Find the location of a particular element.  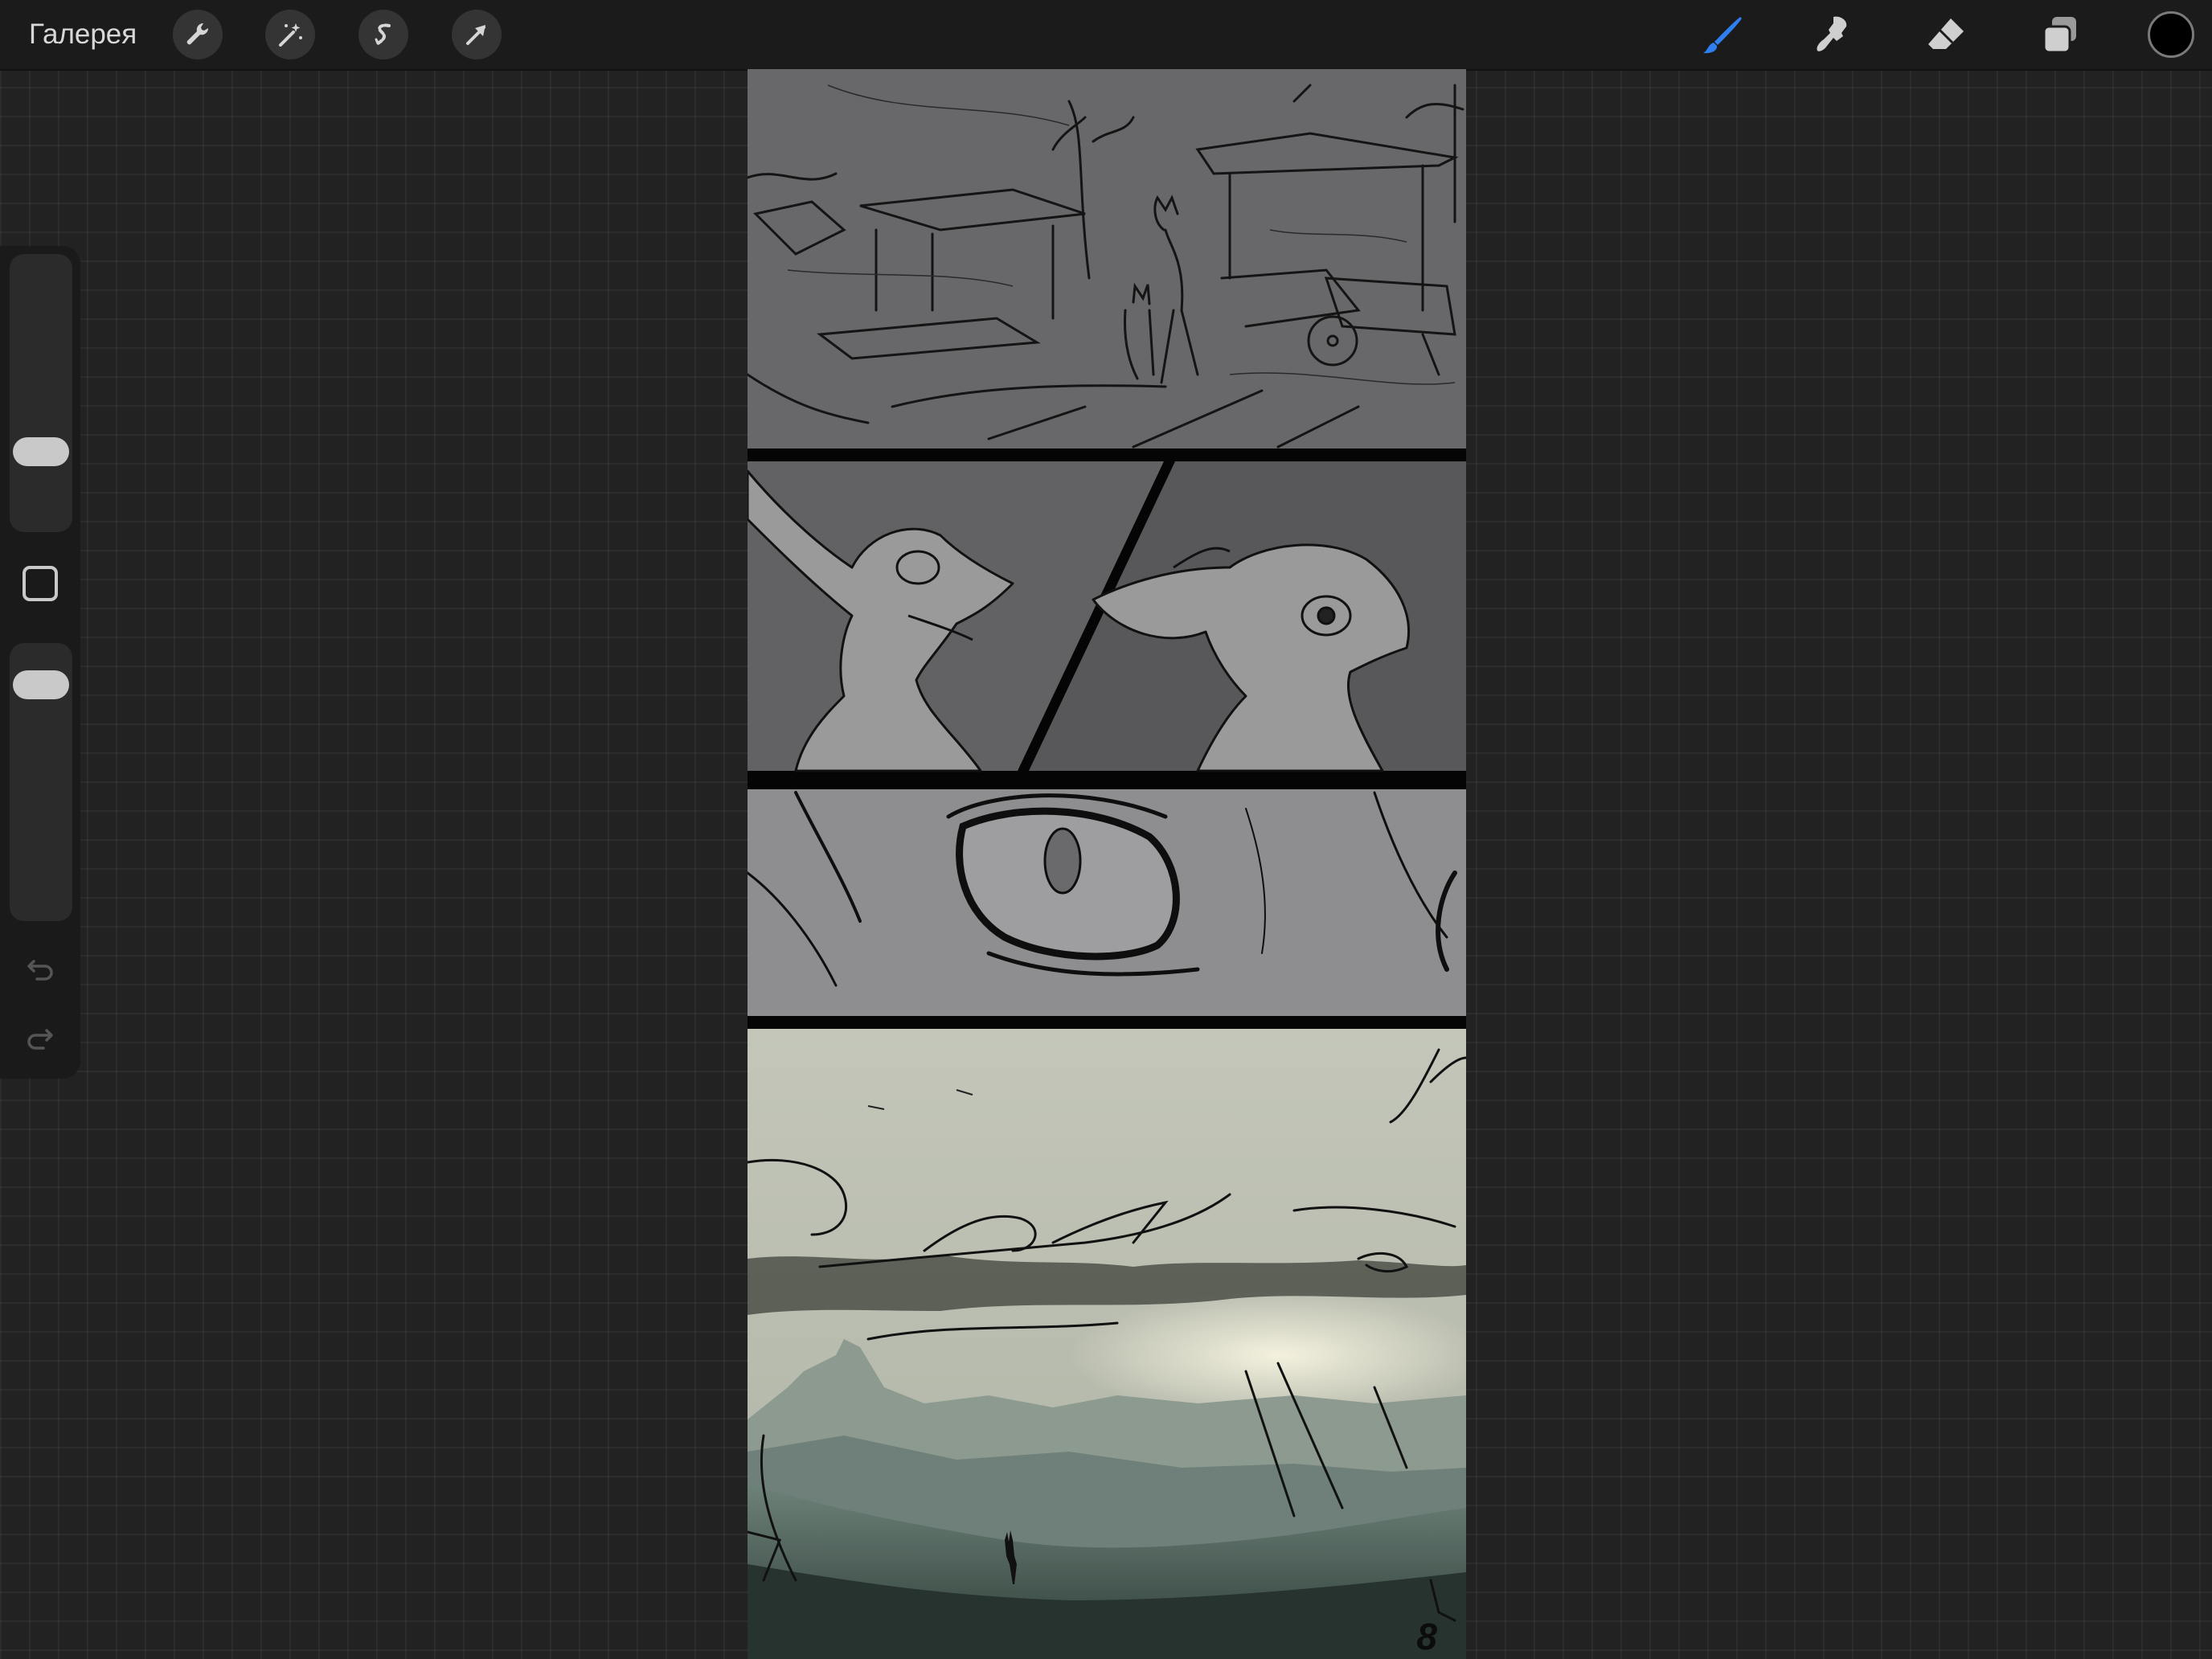

layers-button is located at coordinates (2060, 34).